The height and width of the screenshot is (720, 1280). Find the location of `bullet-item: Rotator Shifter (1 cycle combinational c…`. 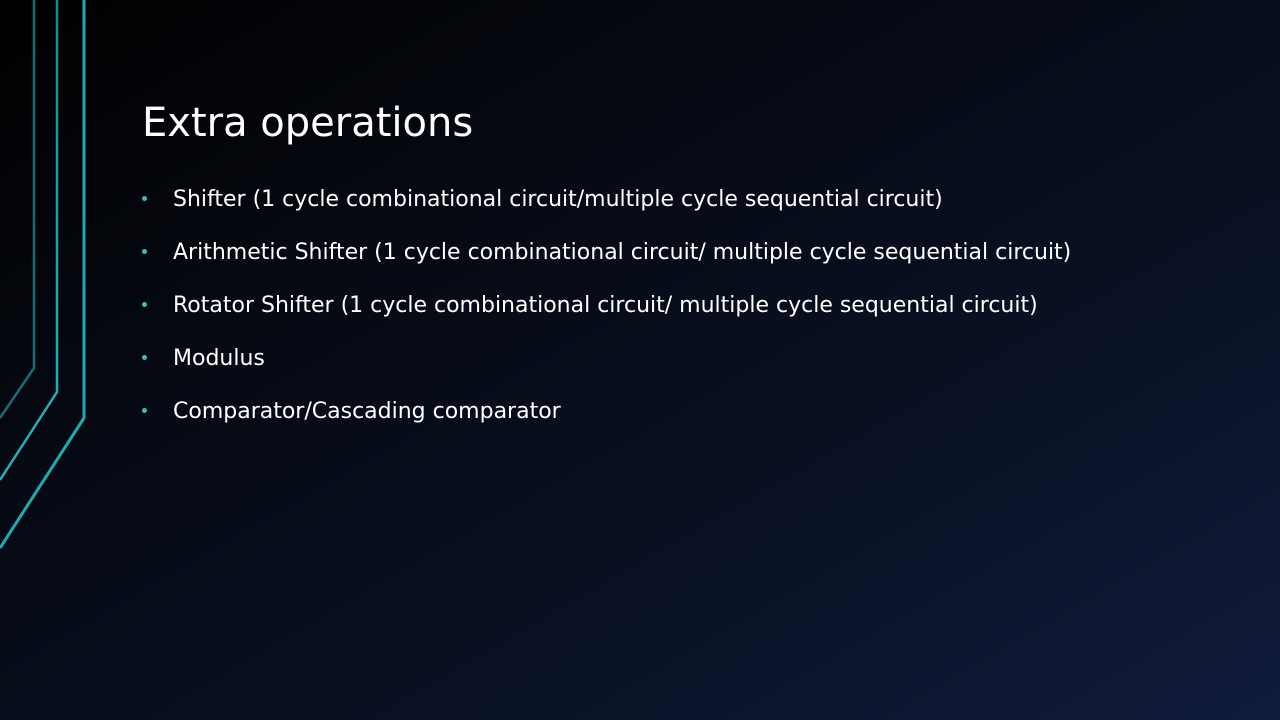

bullet-item: Rotator Shifter (1 cycle combinational c… is located at coordinates (606, 305).